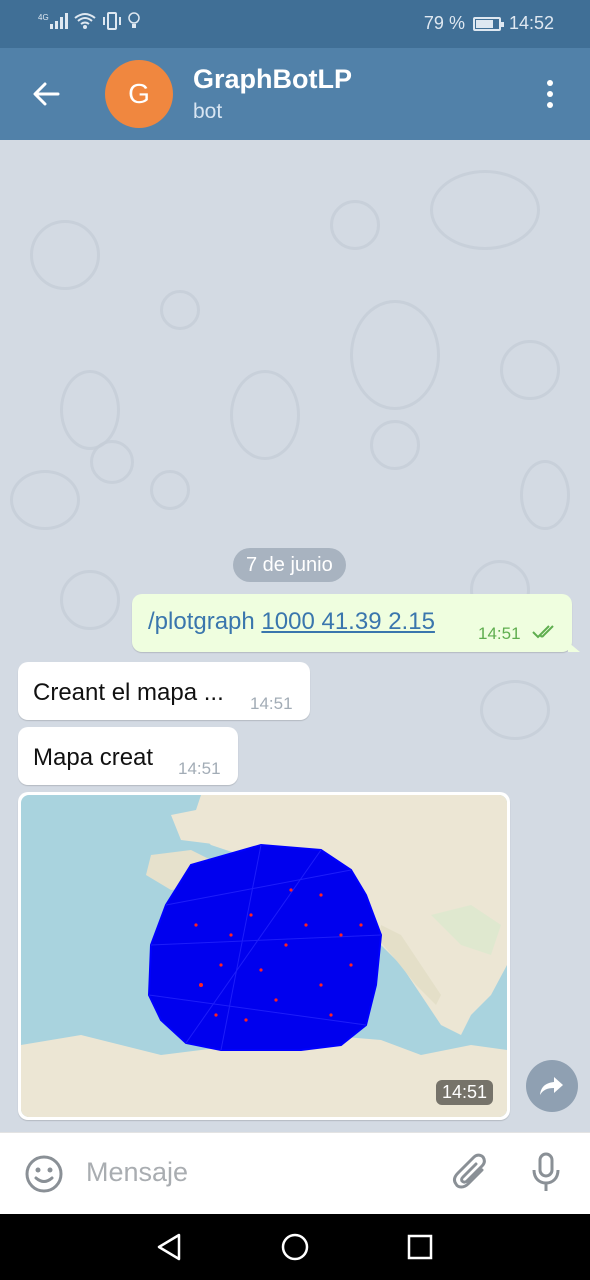 This screenshot has width=590, height=1280. What do you see at coordinates (469, 1171) in the screenshot?
I see `paperclip-icon` at bounding box center [469, 1171].